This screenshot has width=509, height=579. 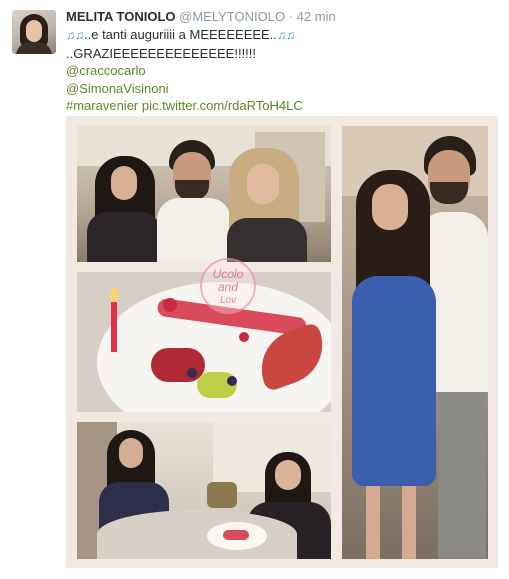 What do you see at coordinates (106, 70) in the screenshot?
I see `mention-link-craccocarlo: @craccocarlo` at bounding box center [106, 70].